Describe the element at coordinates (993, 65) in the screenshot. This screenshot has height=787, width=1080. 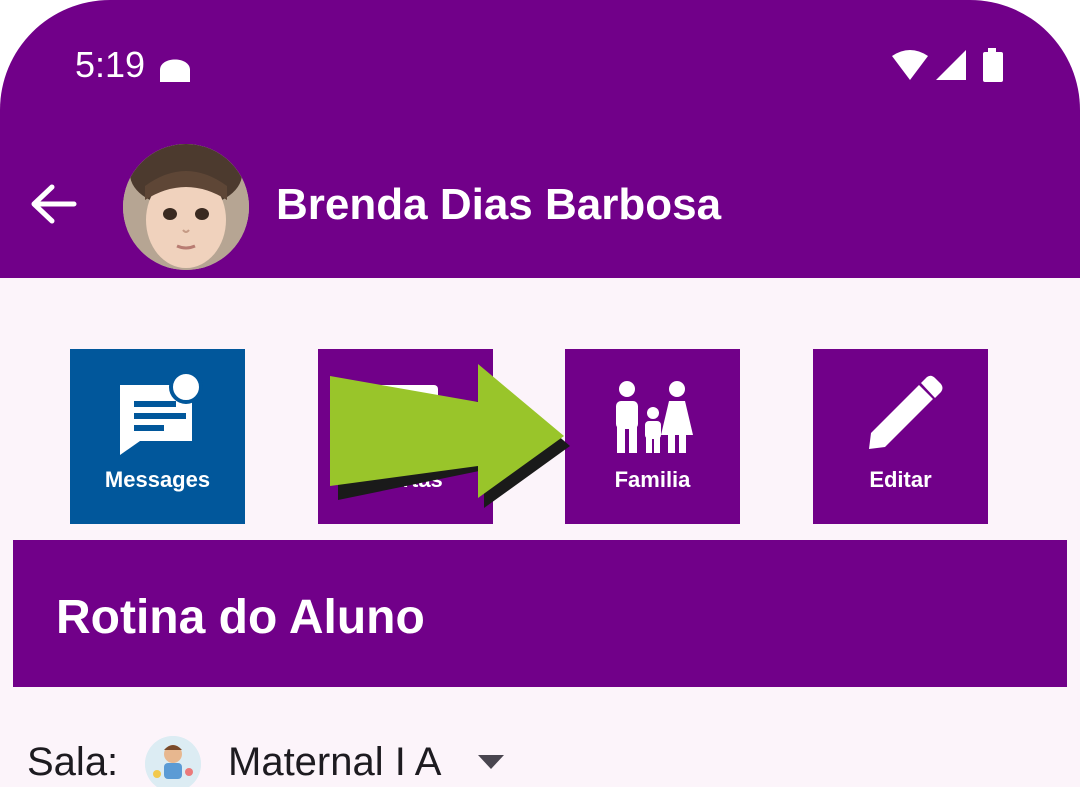
I see `battery-icon` at that location.